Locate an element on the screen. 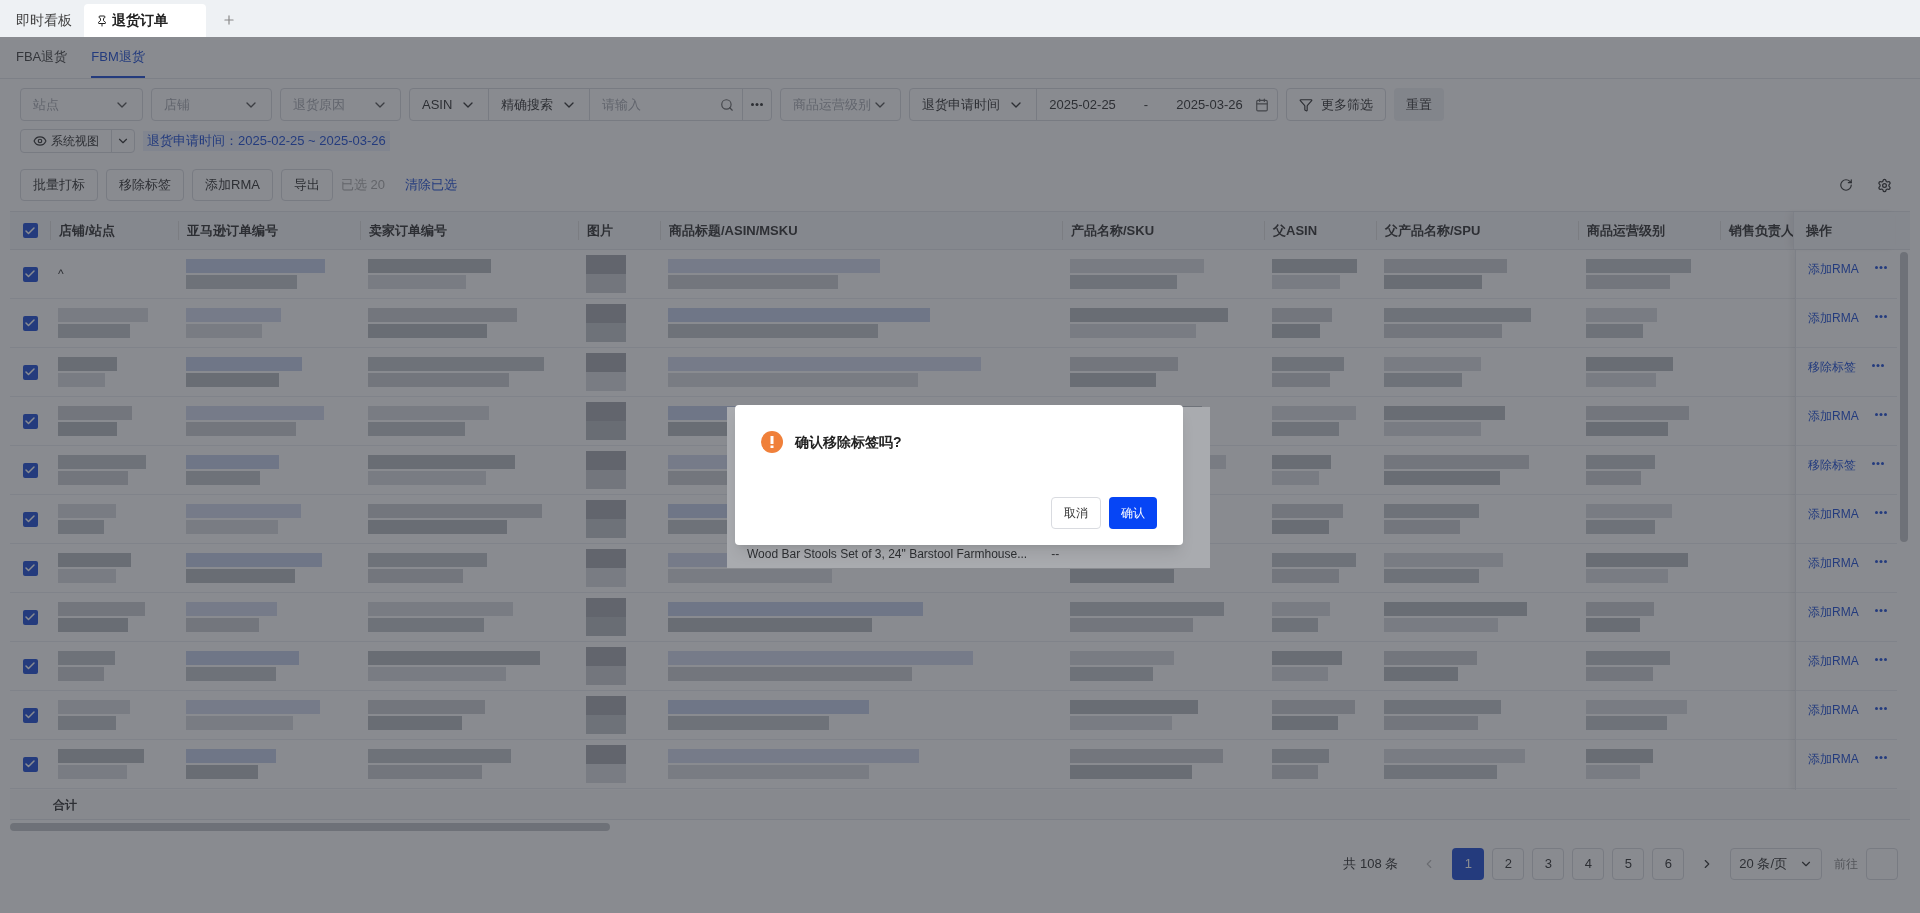 This screenshot has height=913, width=1920. column-header: 卖家订单编号 is located at coordinates (408, 230).